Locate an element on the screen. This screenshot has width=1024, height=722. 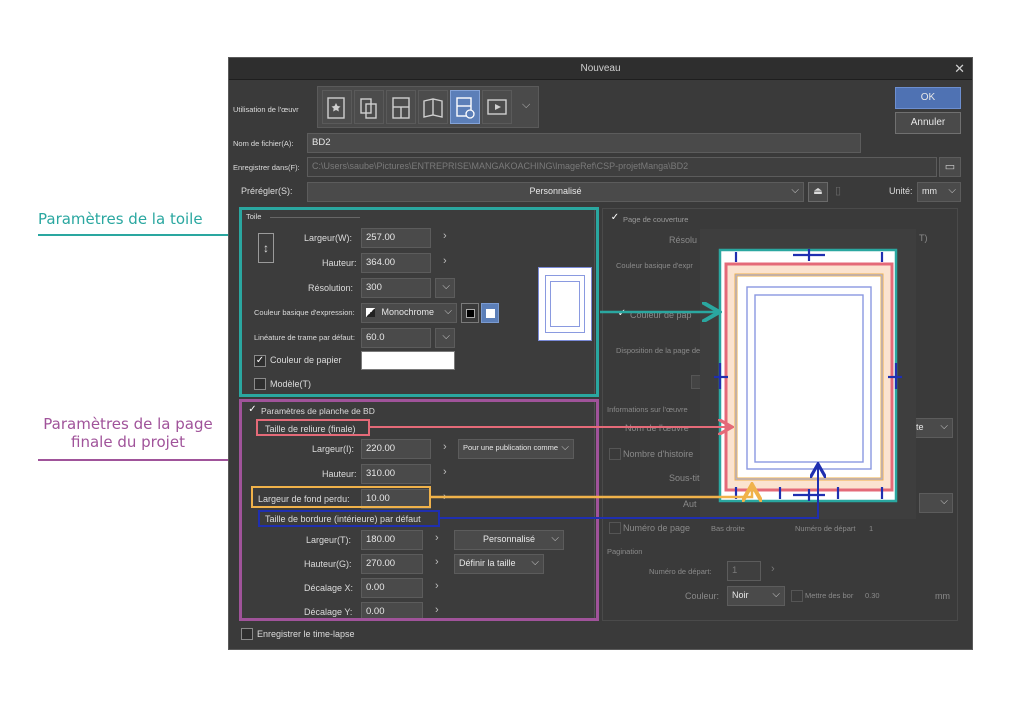
bas-droite-label: Bas droite is located at coordinates (728, 528).